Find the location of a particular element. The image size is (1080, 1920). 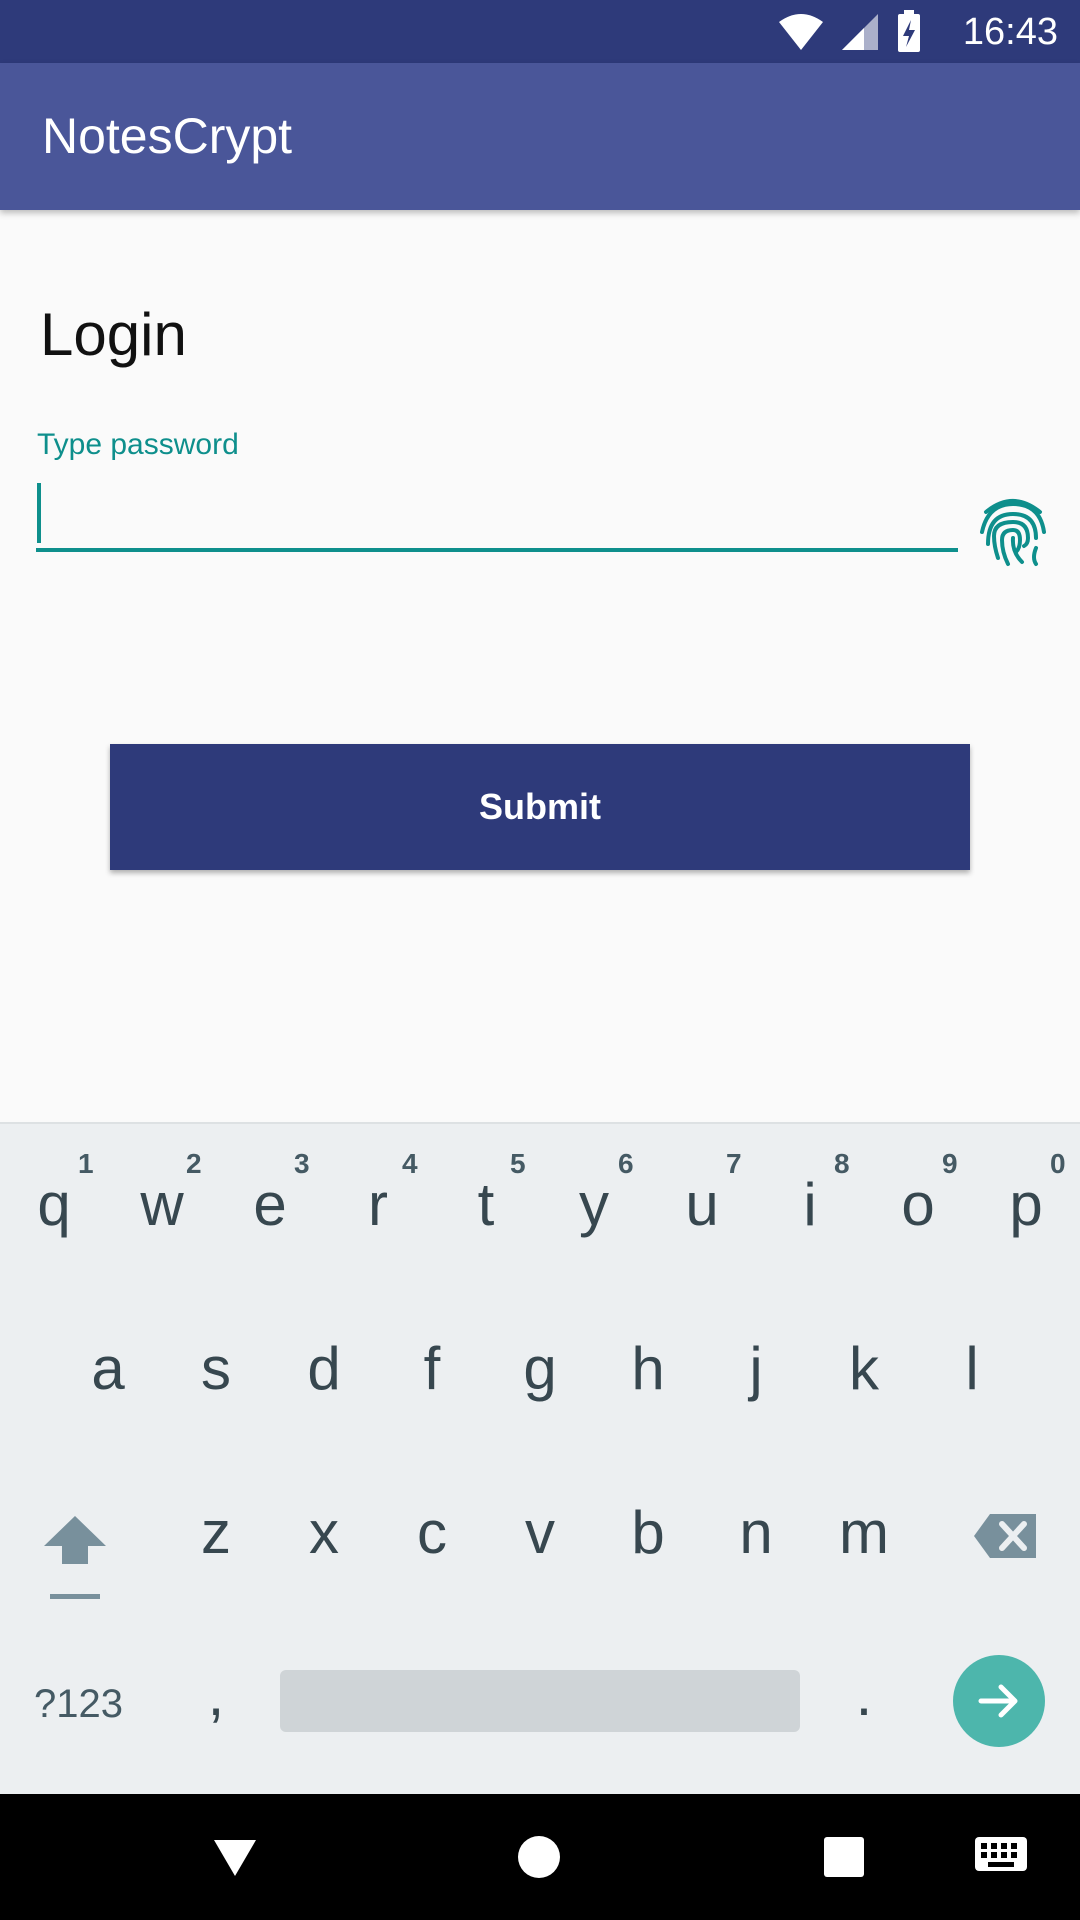

enter-arrow-icon is located at coordinates (998, 1701).